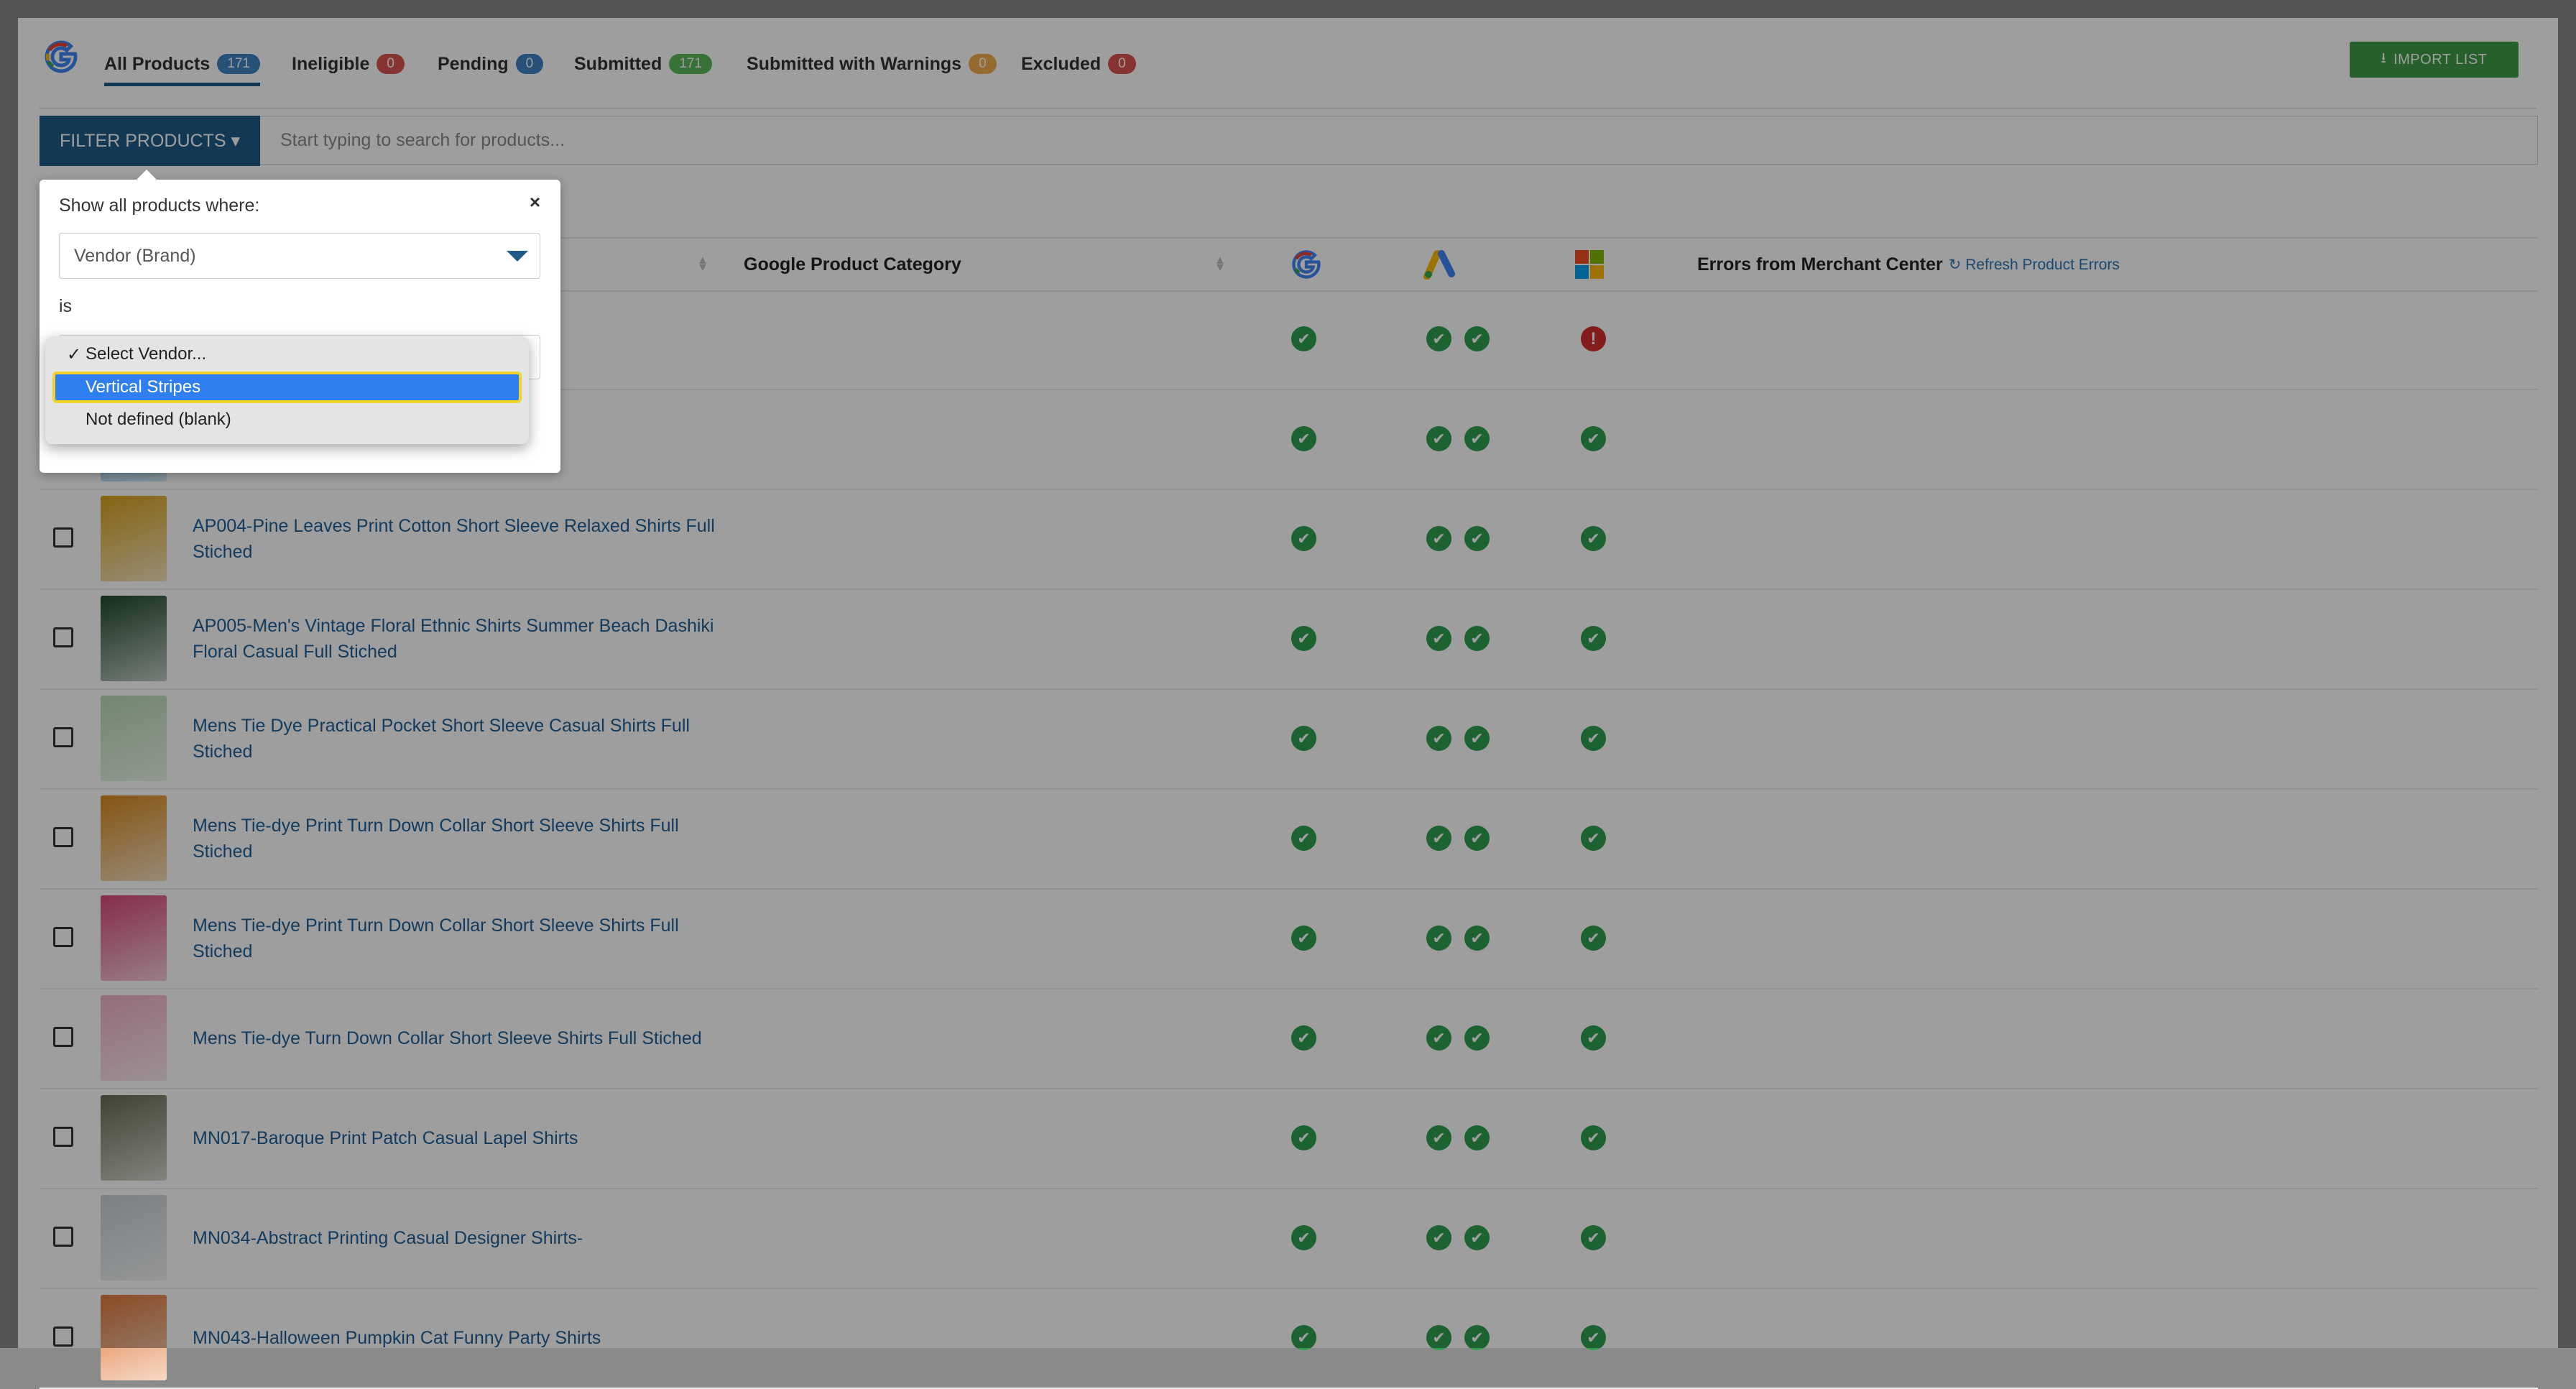 This screenshot has width=2576, height=1389. What do you see at coordinates (66, 306) in the screenshot?
I see `operator-label: is` at bounding box center [66, 306].